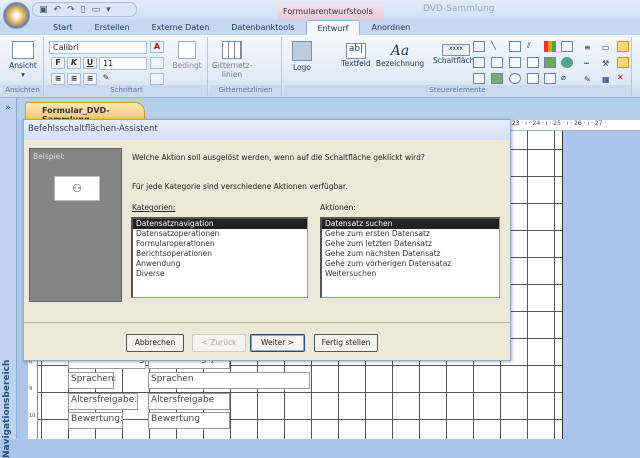 The height and width of the screenshot is (458, 640). What do you see at coordinates (497, 78) in the screenshot?
I see `toggle-icon` at bounding box center [497, 78].